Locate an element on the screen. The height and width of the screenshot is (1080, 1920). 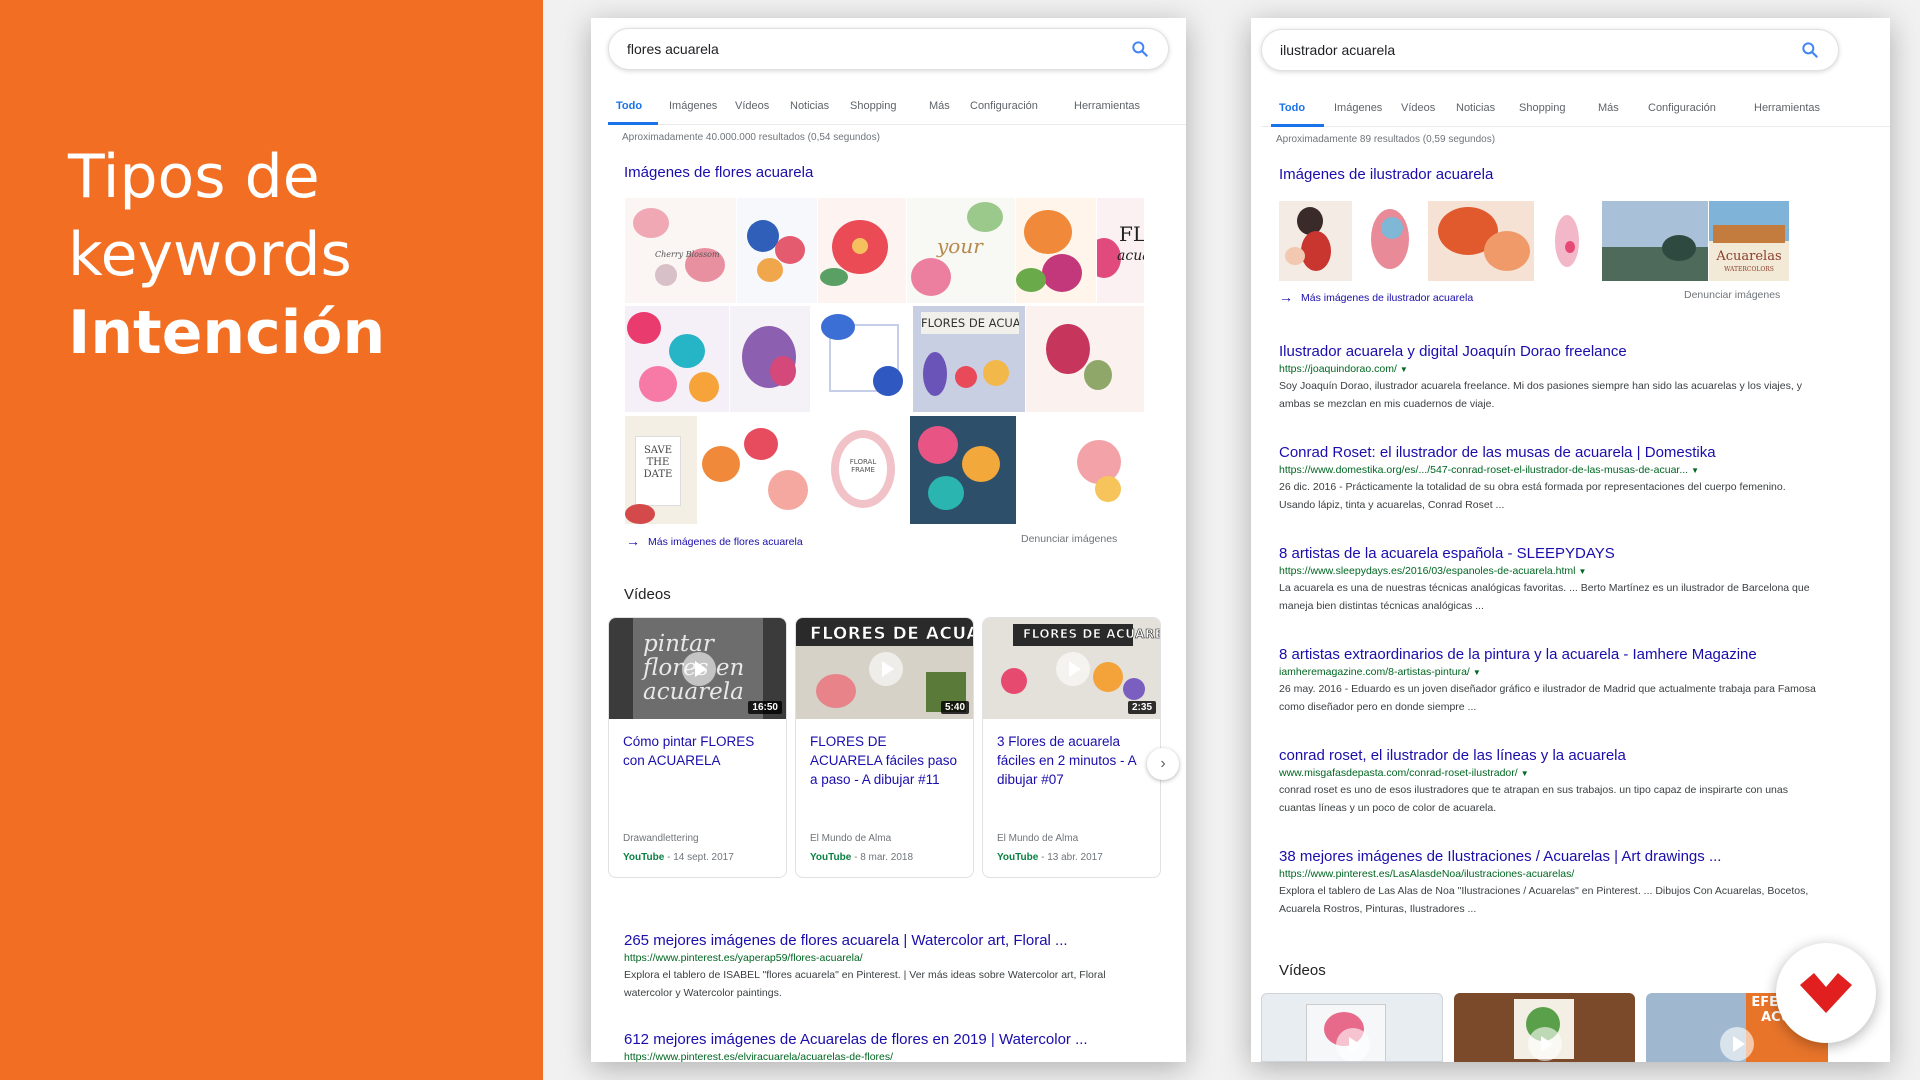
image-result: Cherry Blossom is located at coordinates (680, 250).